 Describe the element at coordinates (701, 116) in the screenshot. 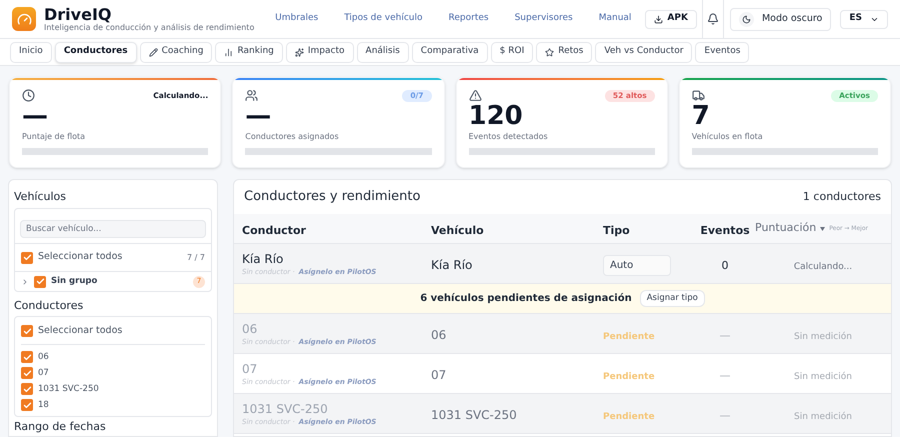

I see `card-value: 7` at that location.